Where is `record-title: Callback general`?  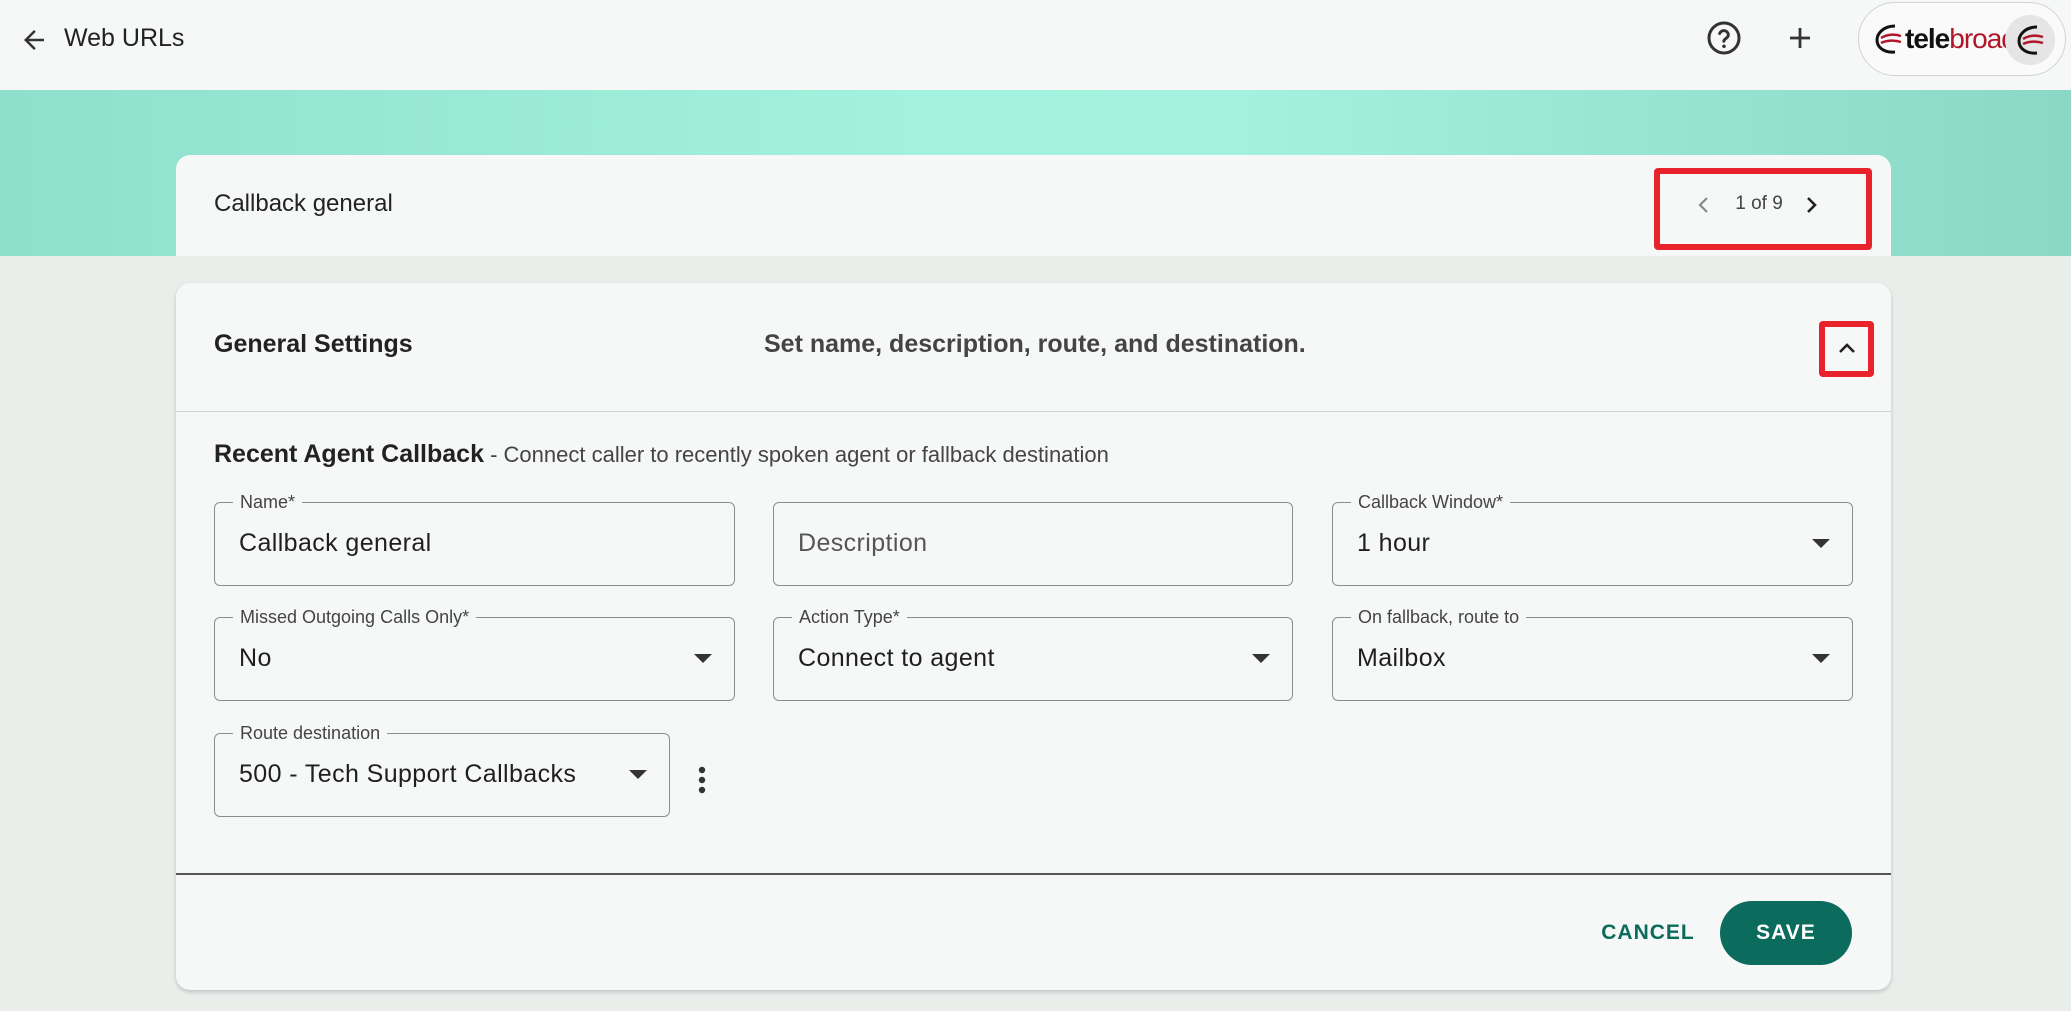 record-title: Callback general is located at coordinates (303, 203).